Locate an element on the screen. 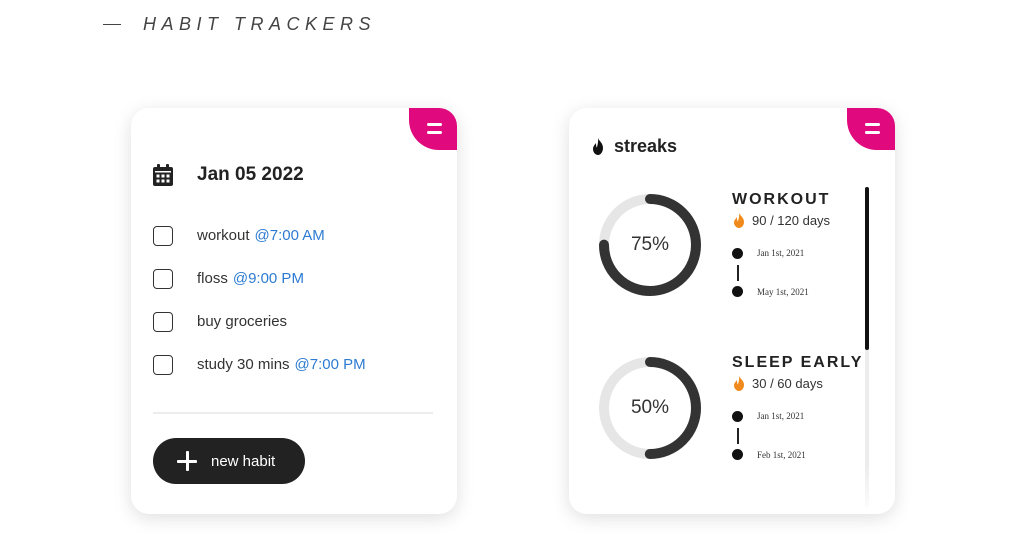  habit-checkbox-buy-groceries is located at coordinates (163, 321).